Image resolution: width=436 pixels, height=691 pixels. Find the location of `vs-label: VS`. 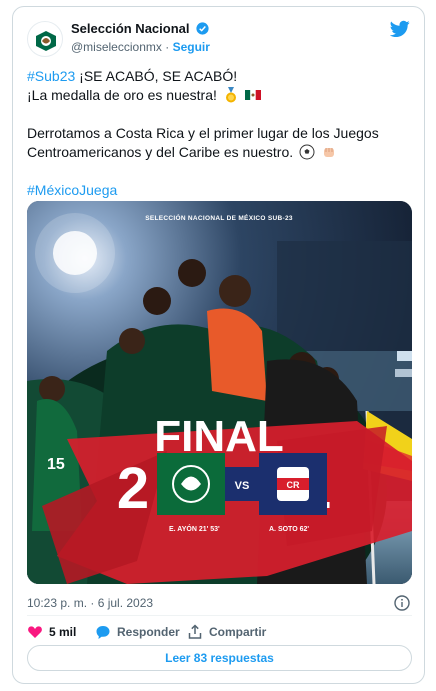

vs-label: VS is located at coordinates (242, 486).